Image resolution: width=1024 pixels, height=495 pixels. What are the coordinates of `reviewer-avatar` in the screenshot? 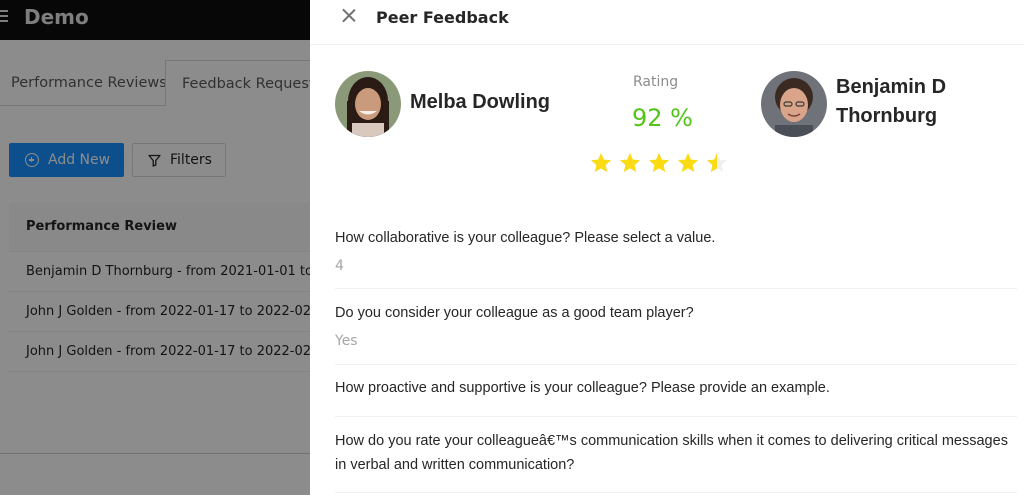 It's located at (368, 104).